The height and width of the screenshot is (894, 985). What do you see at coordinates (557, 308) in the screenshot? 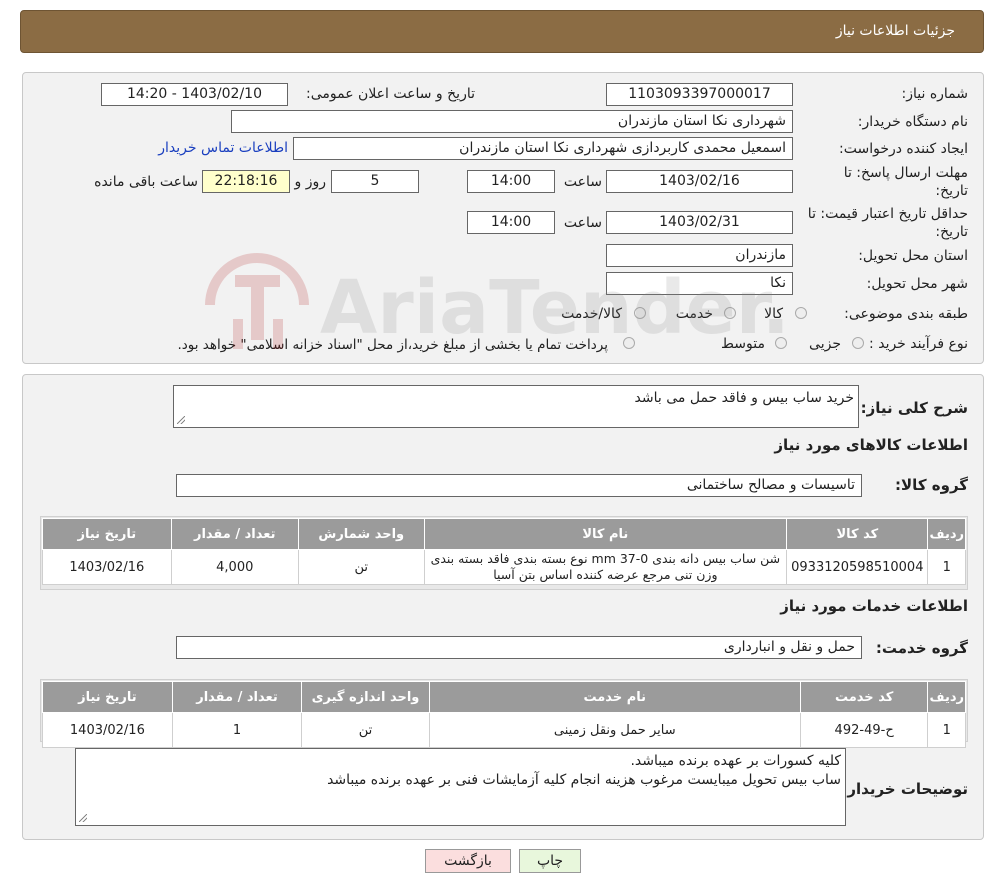
I see `svg-text: AriaTender.neT` at bounding box center [557, 308].